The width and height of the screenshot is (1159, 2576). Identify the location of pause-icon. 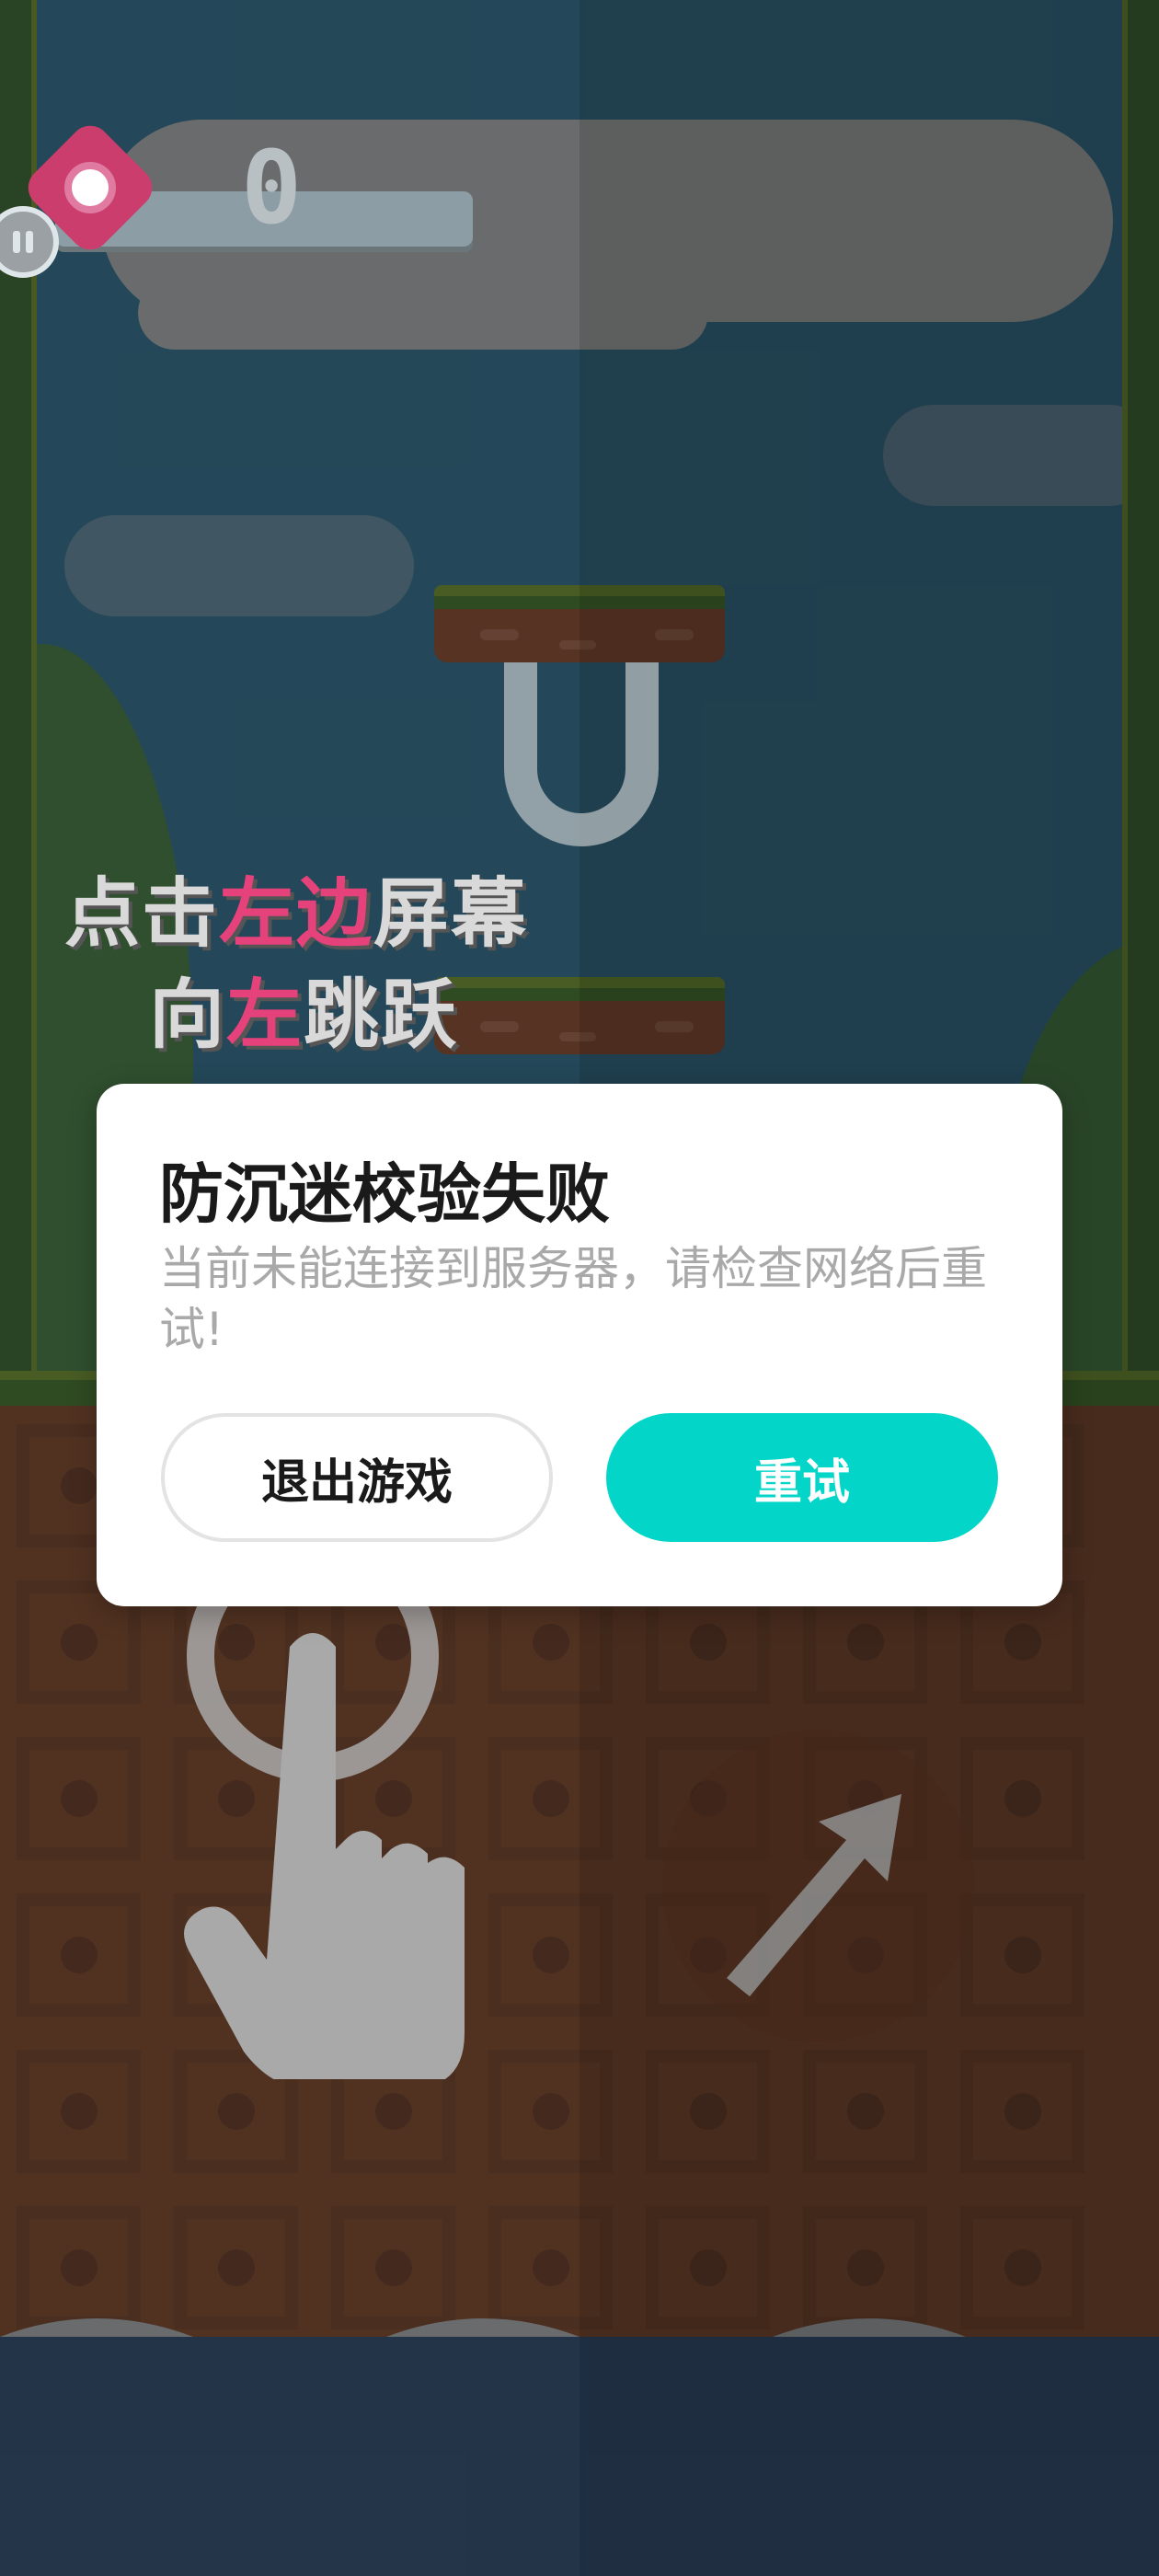
(16, 242).